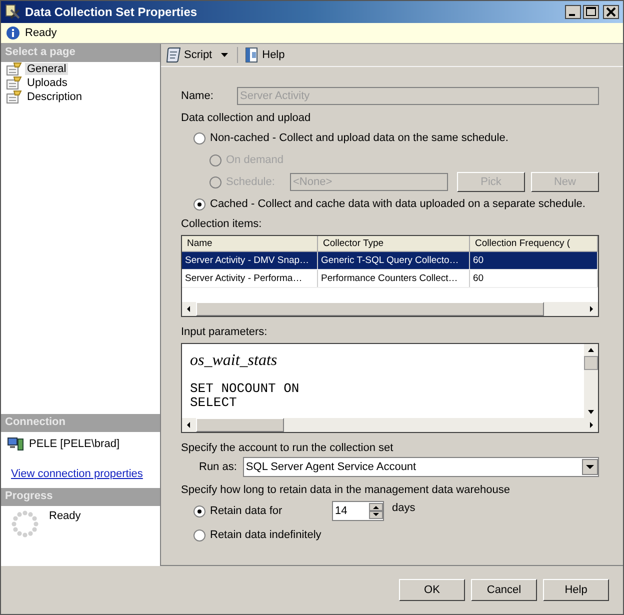 The image size is (624, 615). What do you see at coordinates (77, 474) in the screenshot?
I see `connection-properties-link: View connection properties` at bounding box center [77, 474].